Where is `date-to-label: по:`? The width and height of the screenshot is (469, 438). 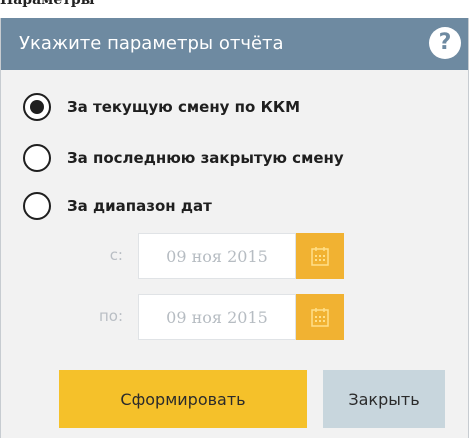 date-to-label: по: is located at coordinates (110, 316).